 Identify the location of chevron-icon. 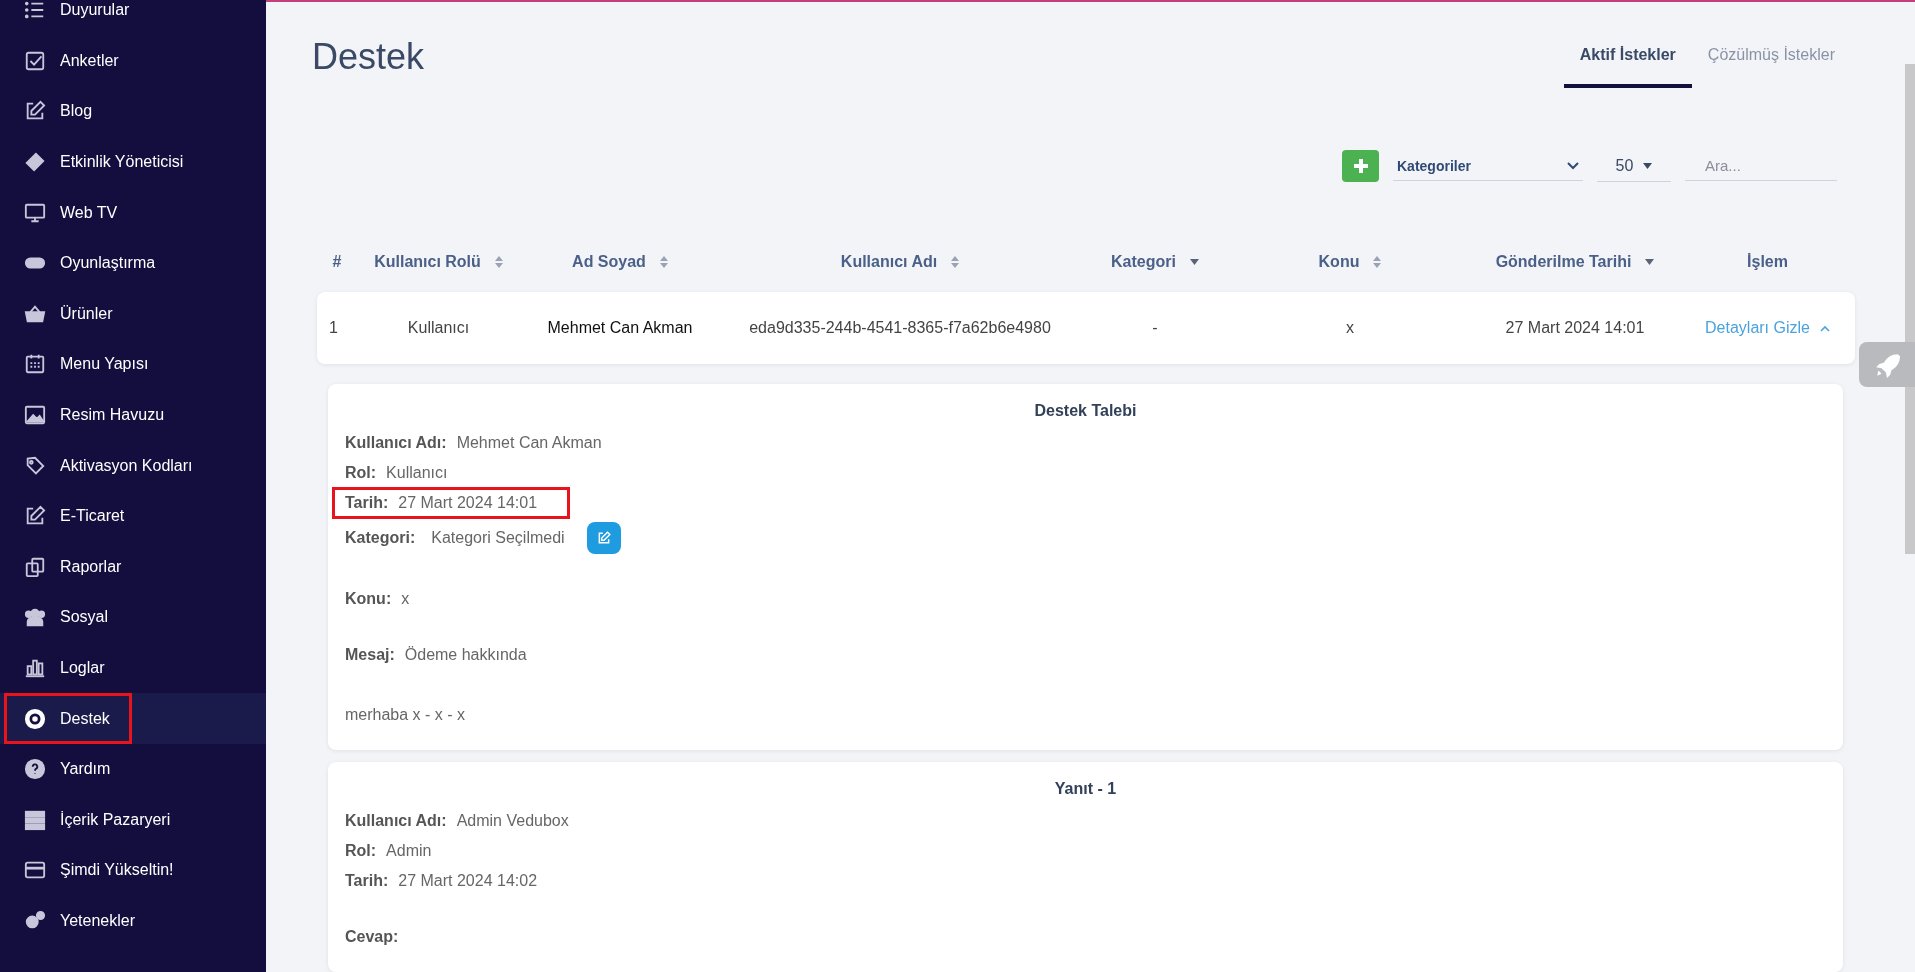
(1824, 328).